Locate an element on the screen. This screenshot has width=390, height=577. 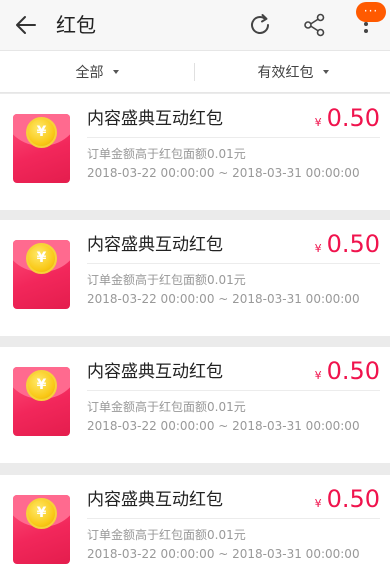
filter-bar: 全部 有效红包 is located at coordinates (195, 71).